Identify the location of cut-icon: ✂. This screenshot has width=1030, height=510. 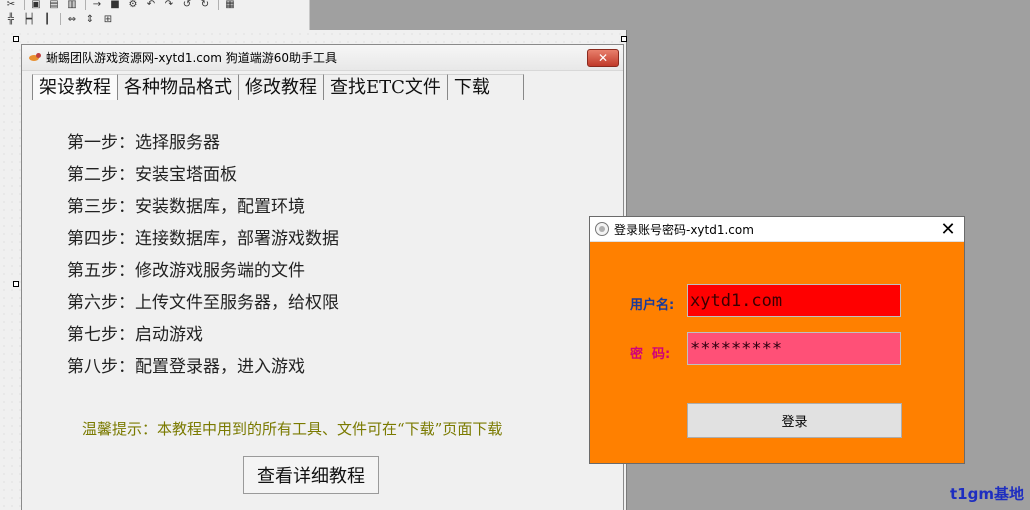
(11, 5).